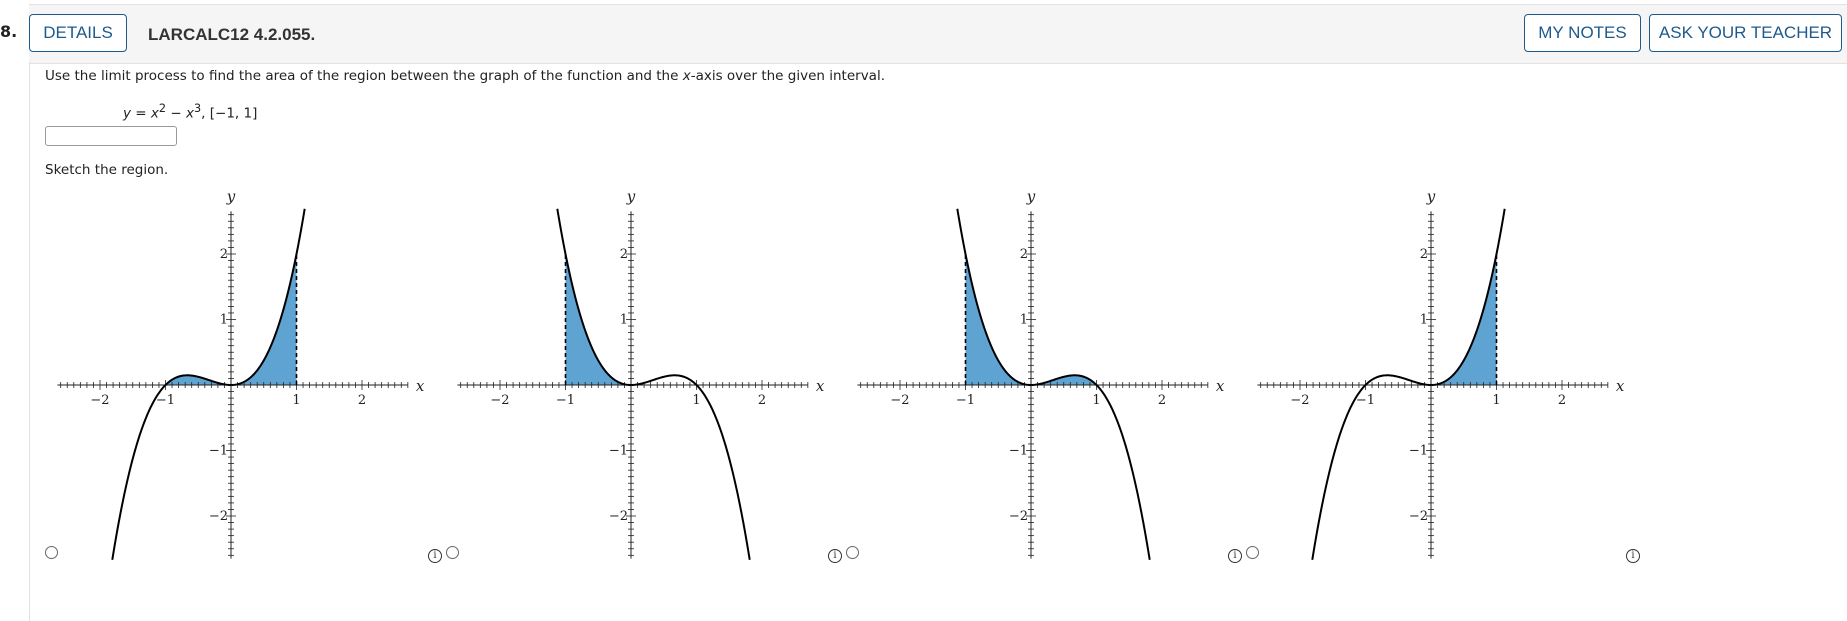  What do you see at coordinates (232, 34) in the screenshot?
I see `question-id: LARCALC12 4.2.055.` at bounding box center [232, 34].